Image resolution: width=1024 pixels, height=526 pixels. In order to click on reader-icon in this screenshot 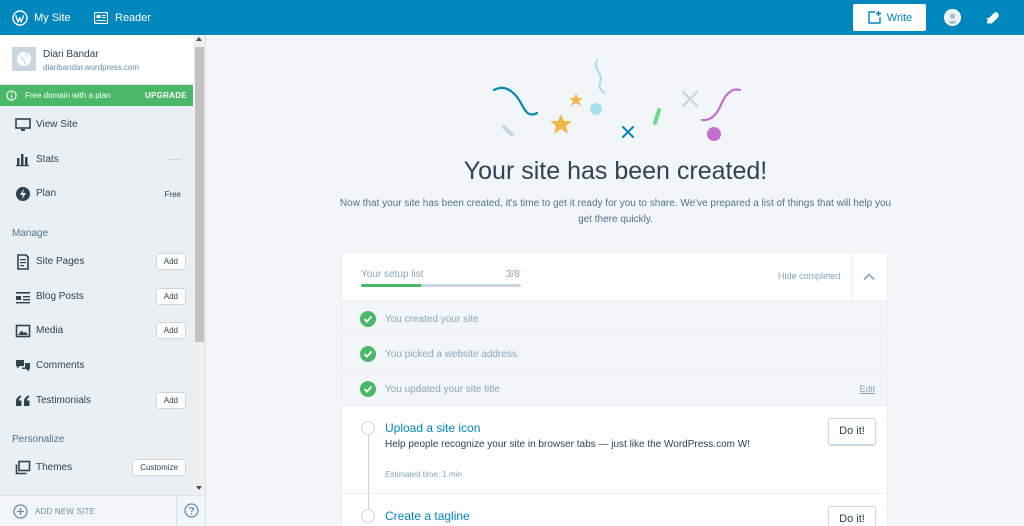, I will do `click(101, 17)`.